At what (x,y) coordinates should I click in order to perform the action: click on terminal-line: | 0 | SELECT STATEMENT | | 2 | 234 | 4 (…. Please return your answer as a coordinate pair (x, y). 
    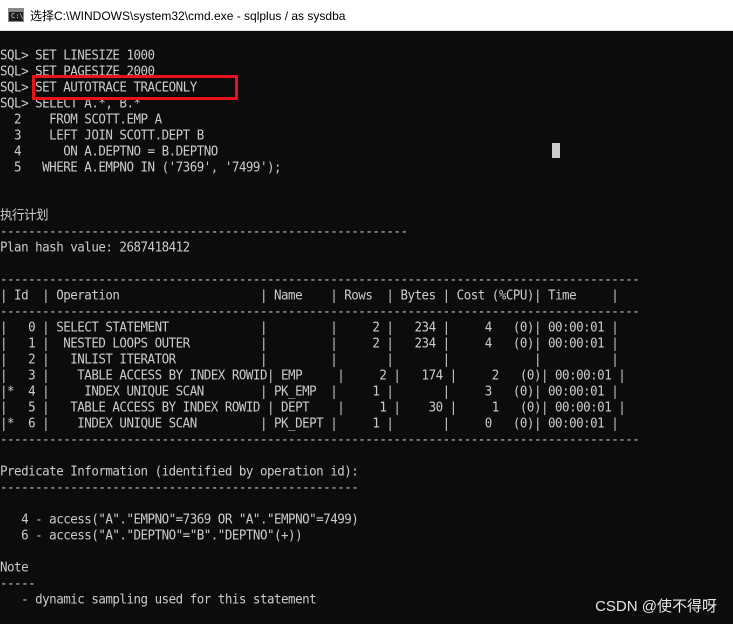
    Looking at the image, I should click on (309, 327).